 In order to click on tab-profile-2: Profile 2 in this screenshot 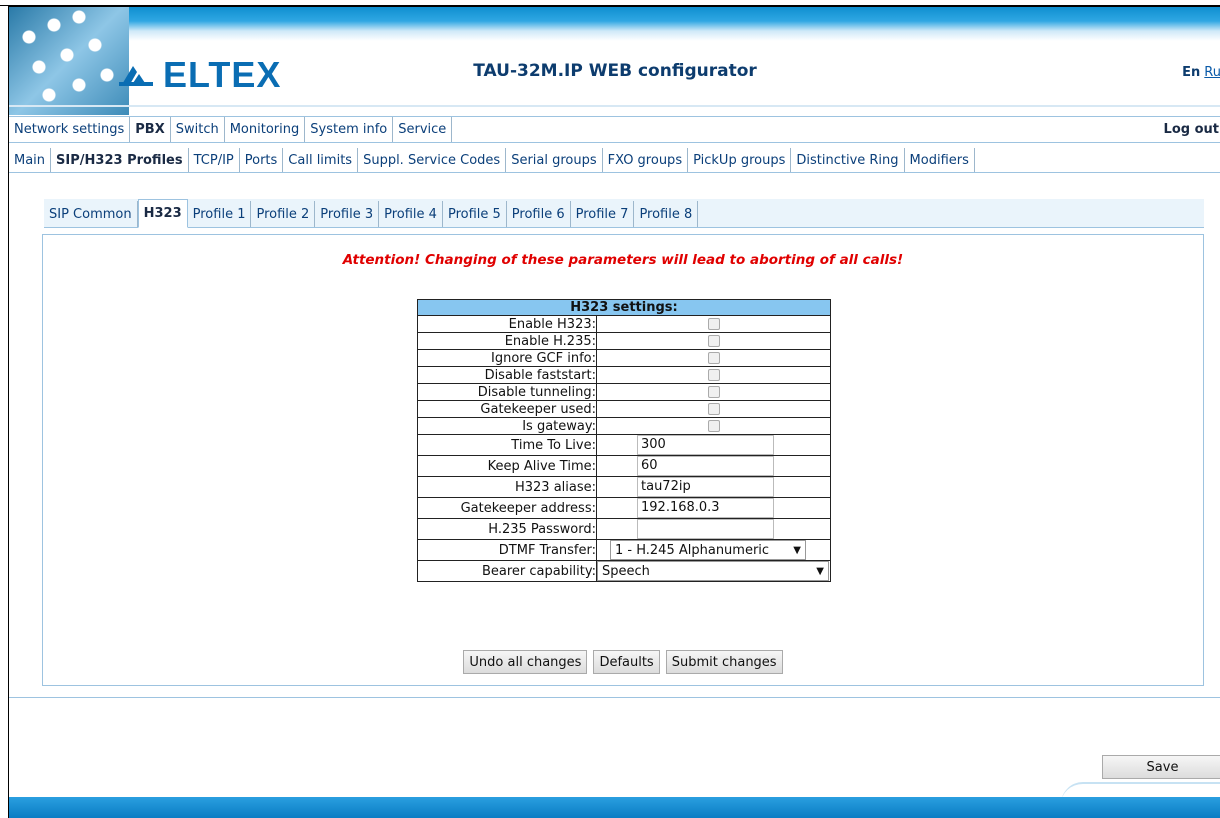, I will do `click(283, 214)`.